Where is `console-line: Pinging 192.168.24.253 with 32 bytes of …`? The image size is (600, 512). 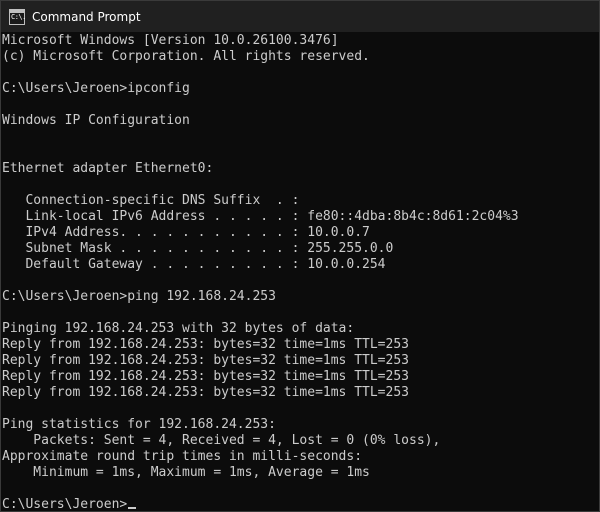
console-line: Pinging 192.168.24.253 with 32 bytes of … is located at coordinates (297, 329).